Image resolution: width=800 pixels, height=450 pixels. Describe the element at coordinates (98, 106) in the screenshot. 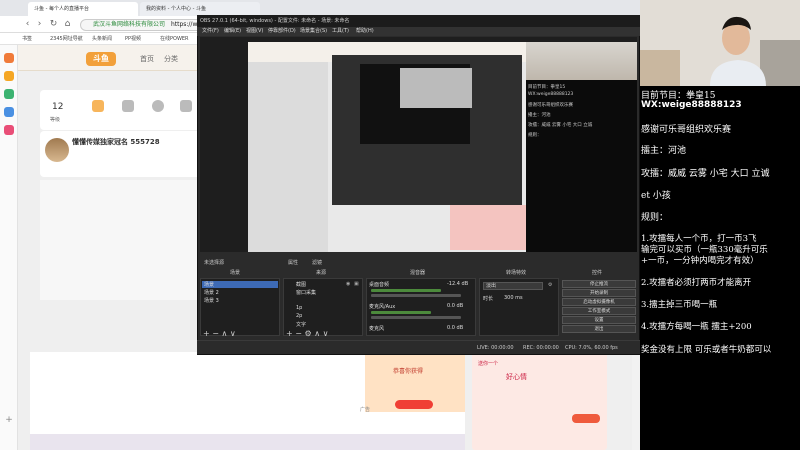

I see `gift-icon` at that location.